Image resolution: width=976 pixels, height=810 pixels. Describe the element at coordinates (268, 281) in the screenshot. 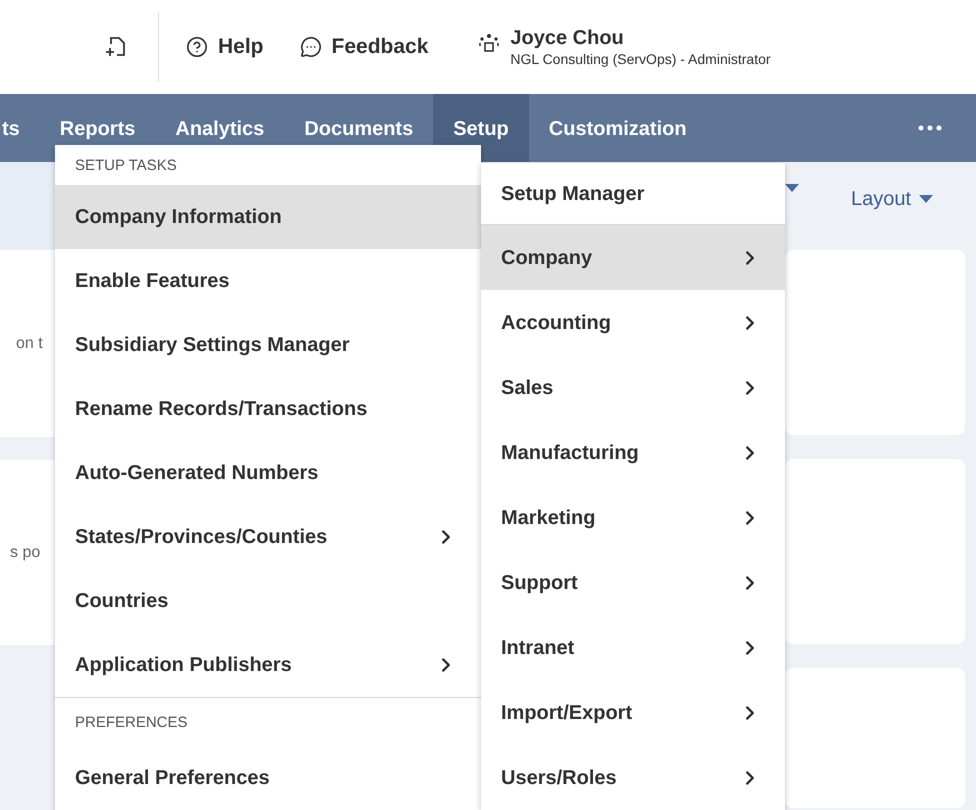

I see `menu-item: Enable Features` at that location.